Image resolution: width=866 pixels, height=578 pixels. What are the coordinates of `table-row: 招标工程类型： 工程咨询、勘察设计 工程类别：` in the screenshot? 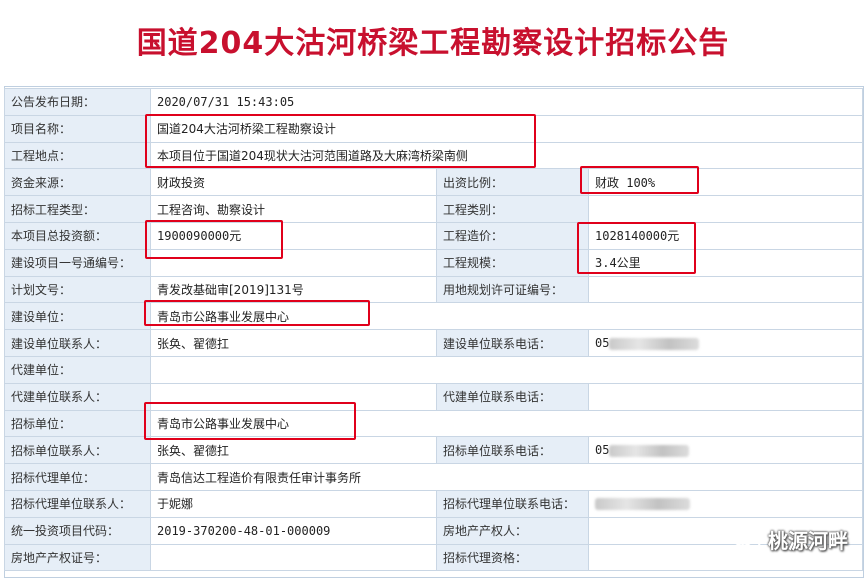 It's located at (433, 209).